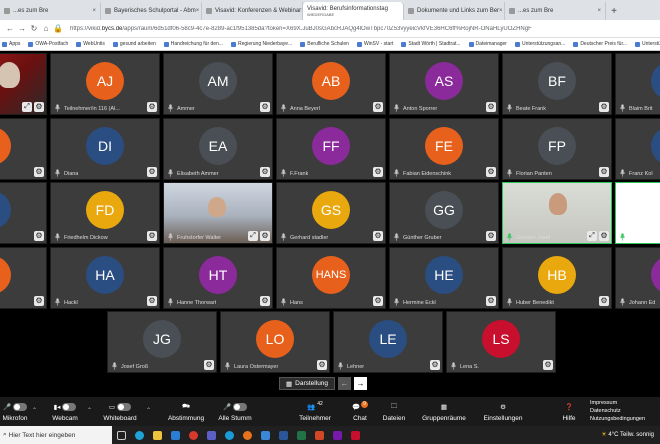 The height and width of the screenshot is (444, 660). What do you see at coordinates (186, 411) in the screenshot?
I see `abstimmung-button: 🗪 Abstimmung` at bounding box center [186, 411].